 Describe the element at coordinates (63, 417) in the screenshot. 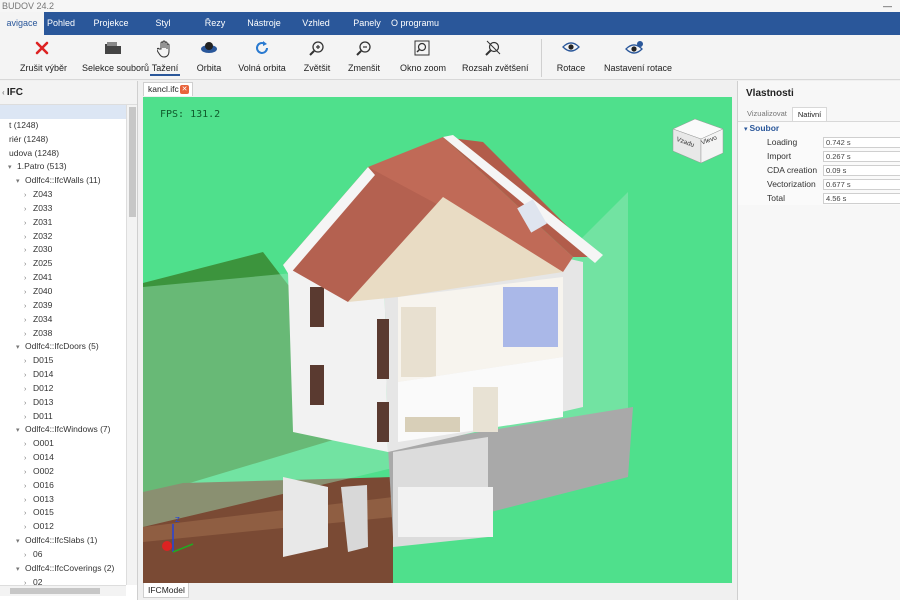

I see `tree-item: › D011` at that location.